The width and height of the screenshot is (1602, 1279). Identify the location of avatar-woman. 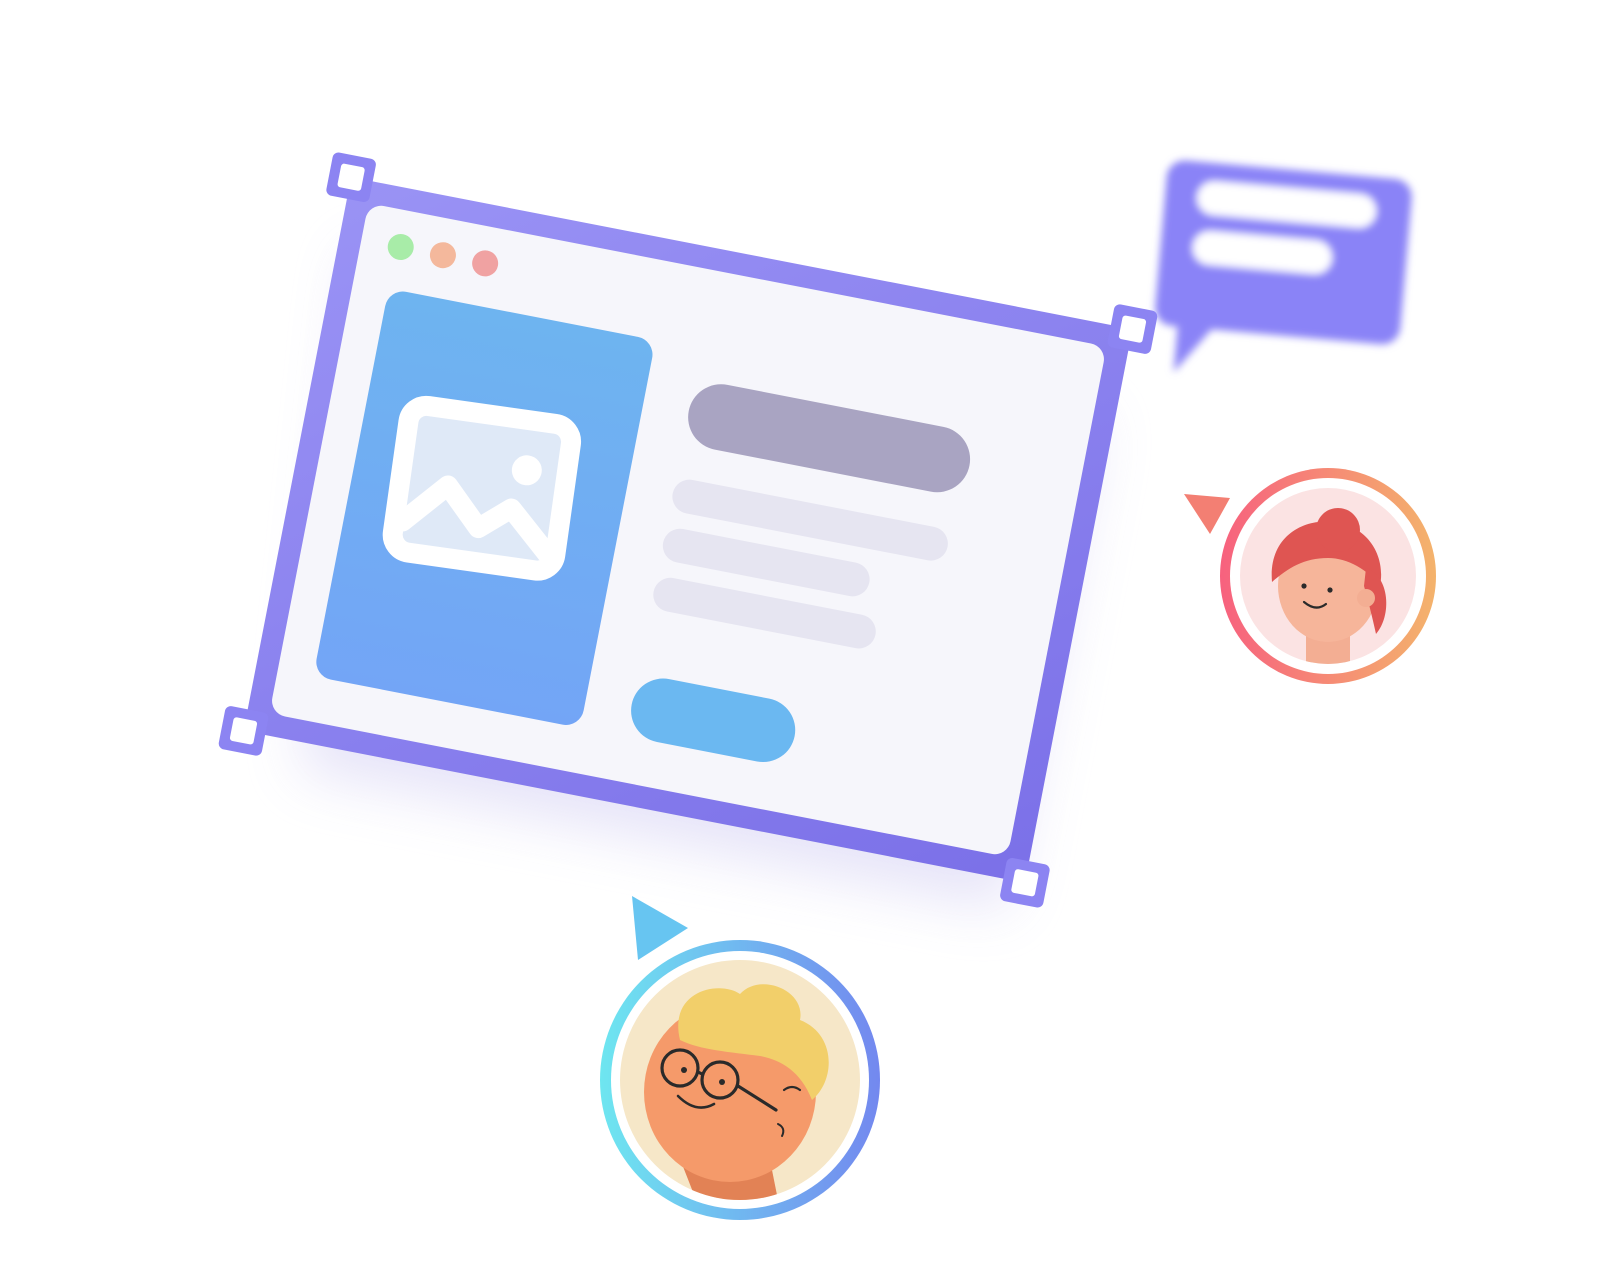
(1328, 576).